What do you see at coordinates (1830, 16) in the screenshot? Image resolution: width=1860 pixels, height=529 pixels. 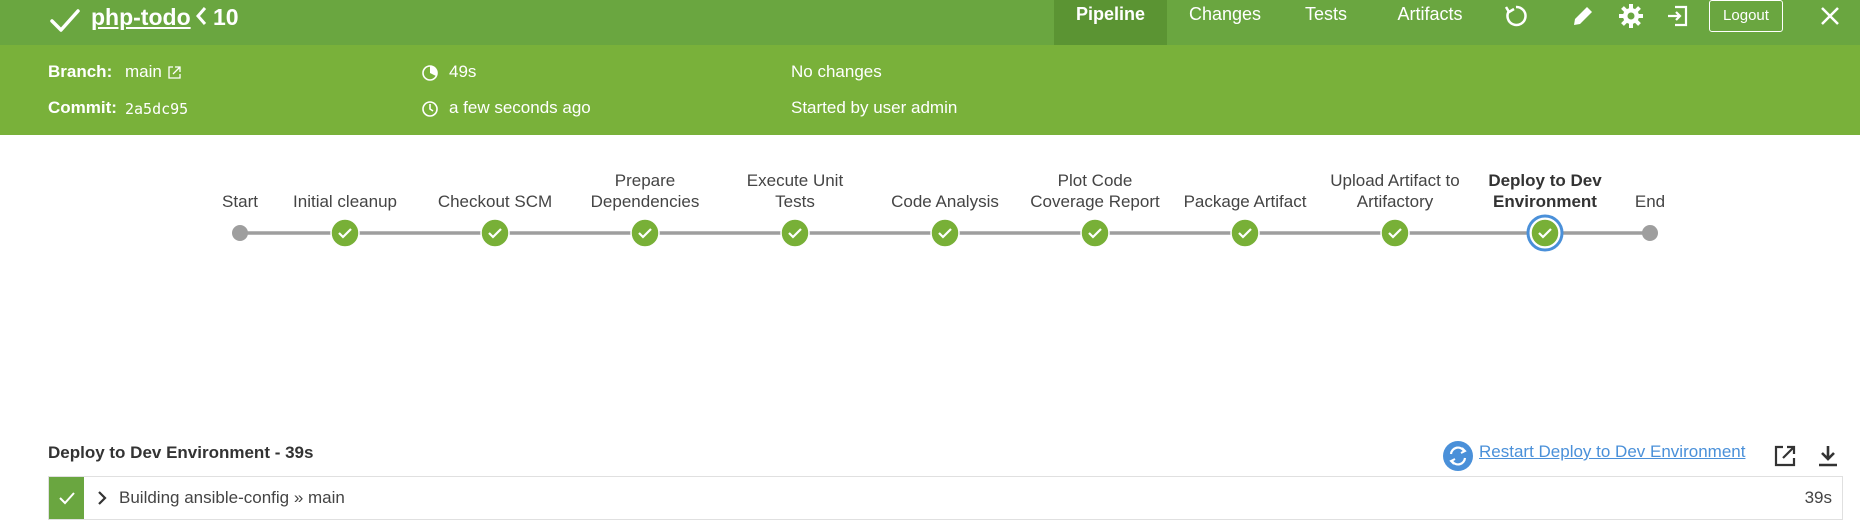 I see `close-icon` at bounding box center [1830, 16].